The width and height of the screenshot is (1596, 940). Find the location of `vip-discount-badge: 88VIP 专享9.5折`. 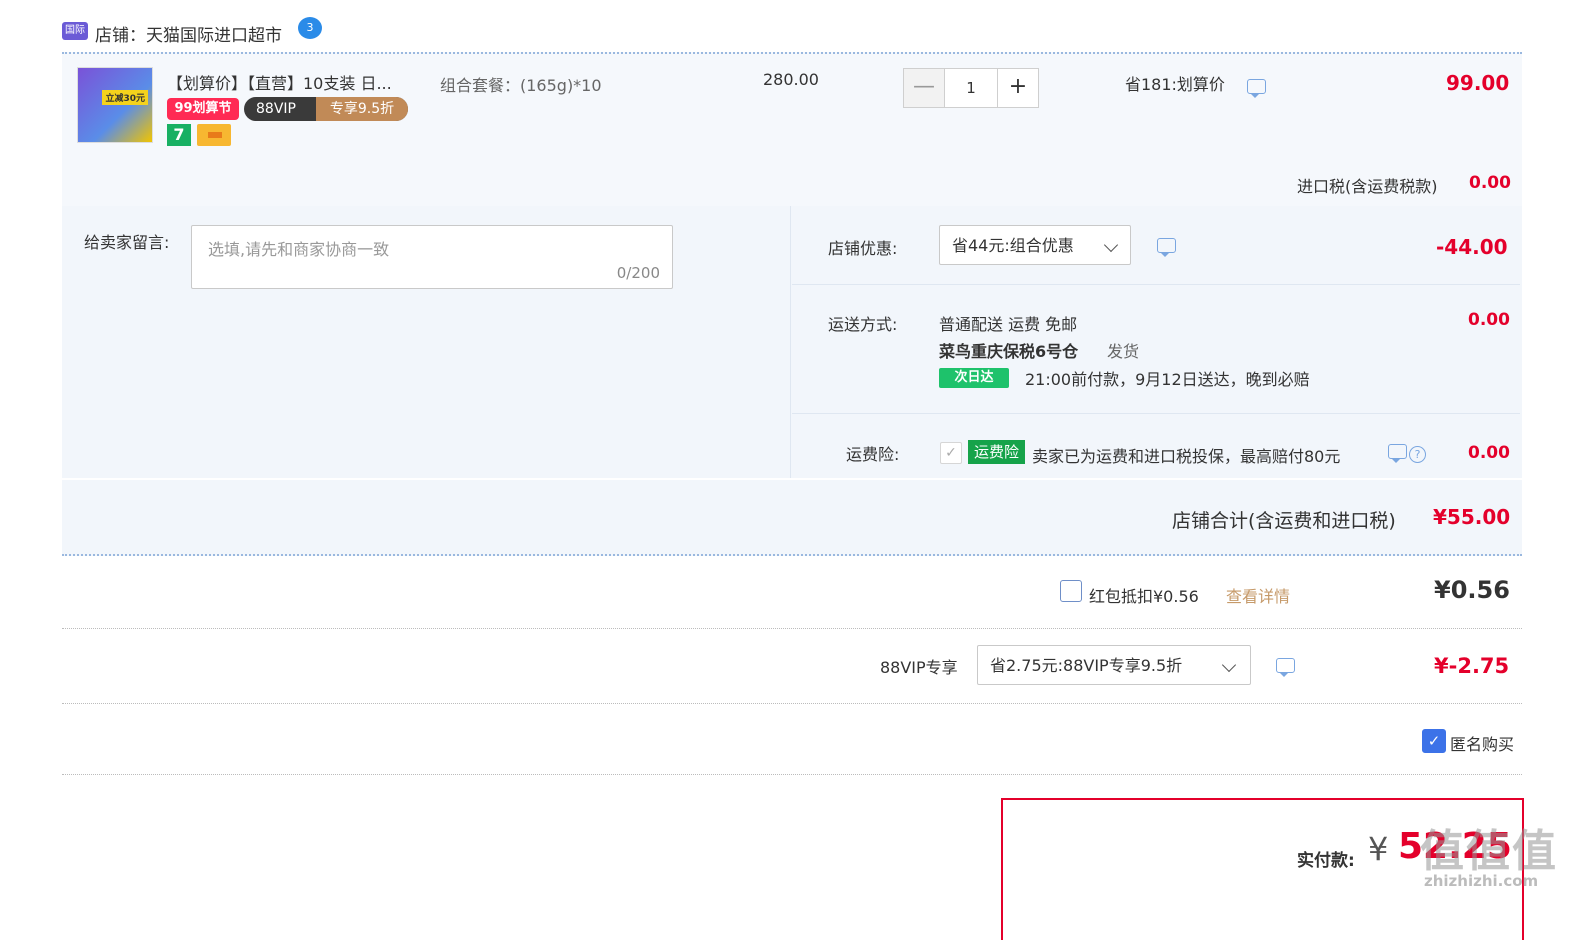

vip-discount-badge: 88VIP 专享9.5折 is located at coordinates (326, 109).